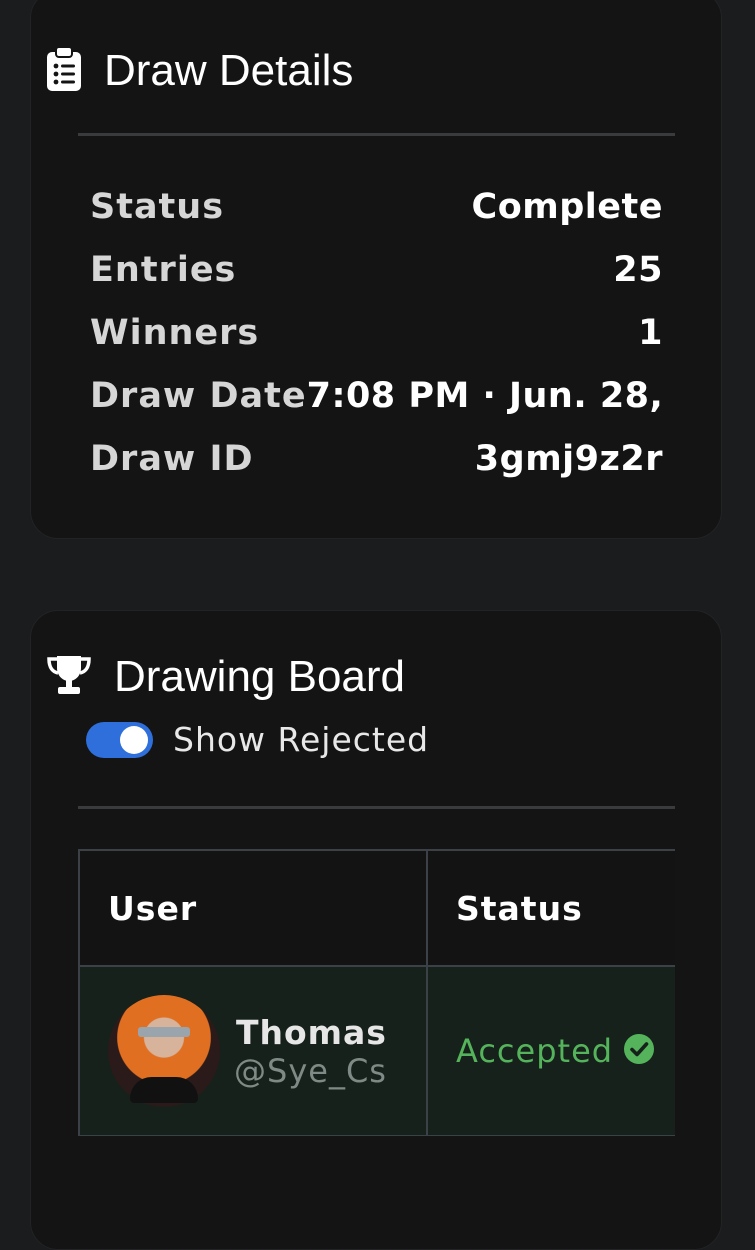 The image size is (755, 1250). I want to click on detail-label: Draw ID, so click(172, 459).